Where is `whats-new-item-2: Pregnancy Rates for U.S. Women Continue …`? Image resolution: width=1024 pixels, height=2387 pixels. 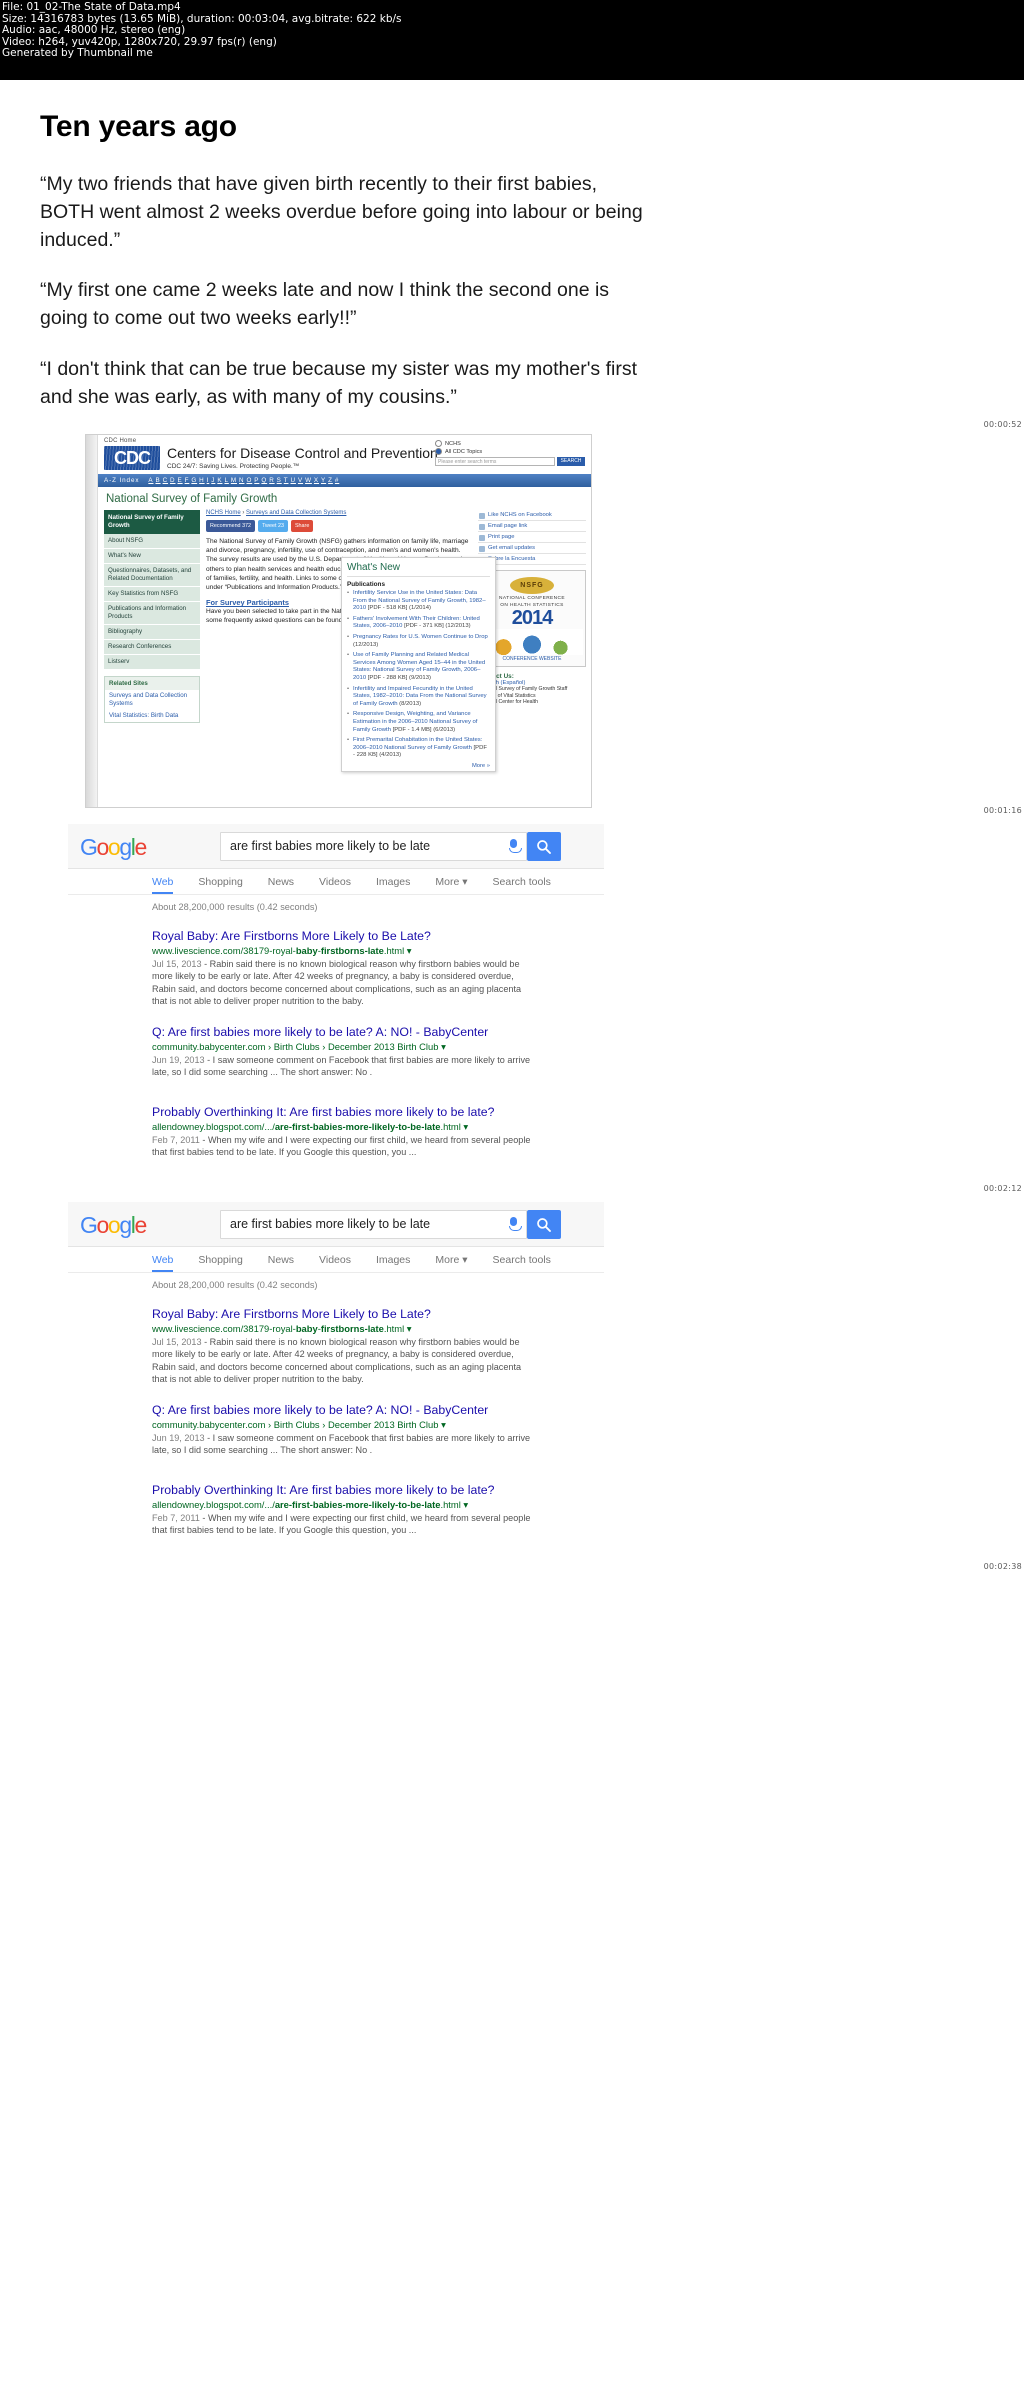
whats-new-item-2: Pregnancy Rates for U.S. Women Continue … is located at coordinates (418, 641).